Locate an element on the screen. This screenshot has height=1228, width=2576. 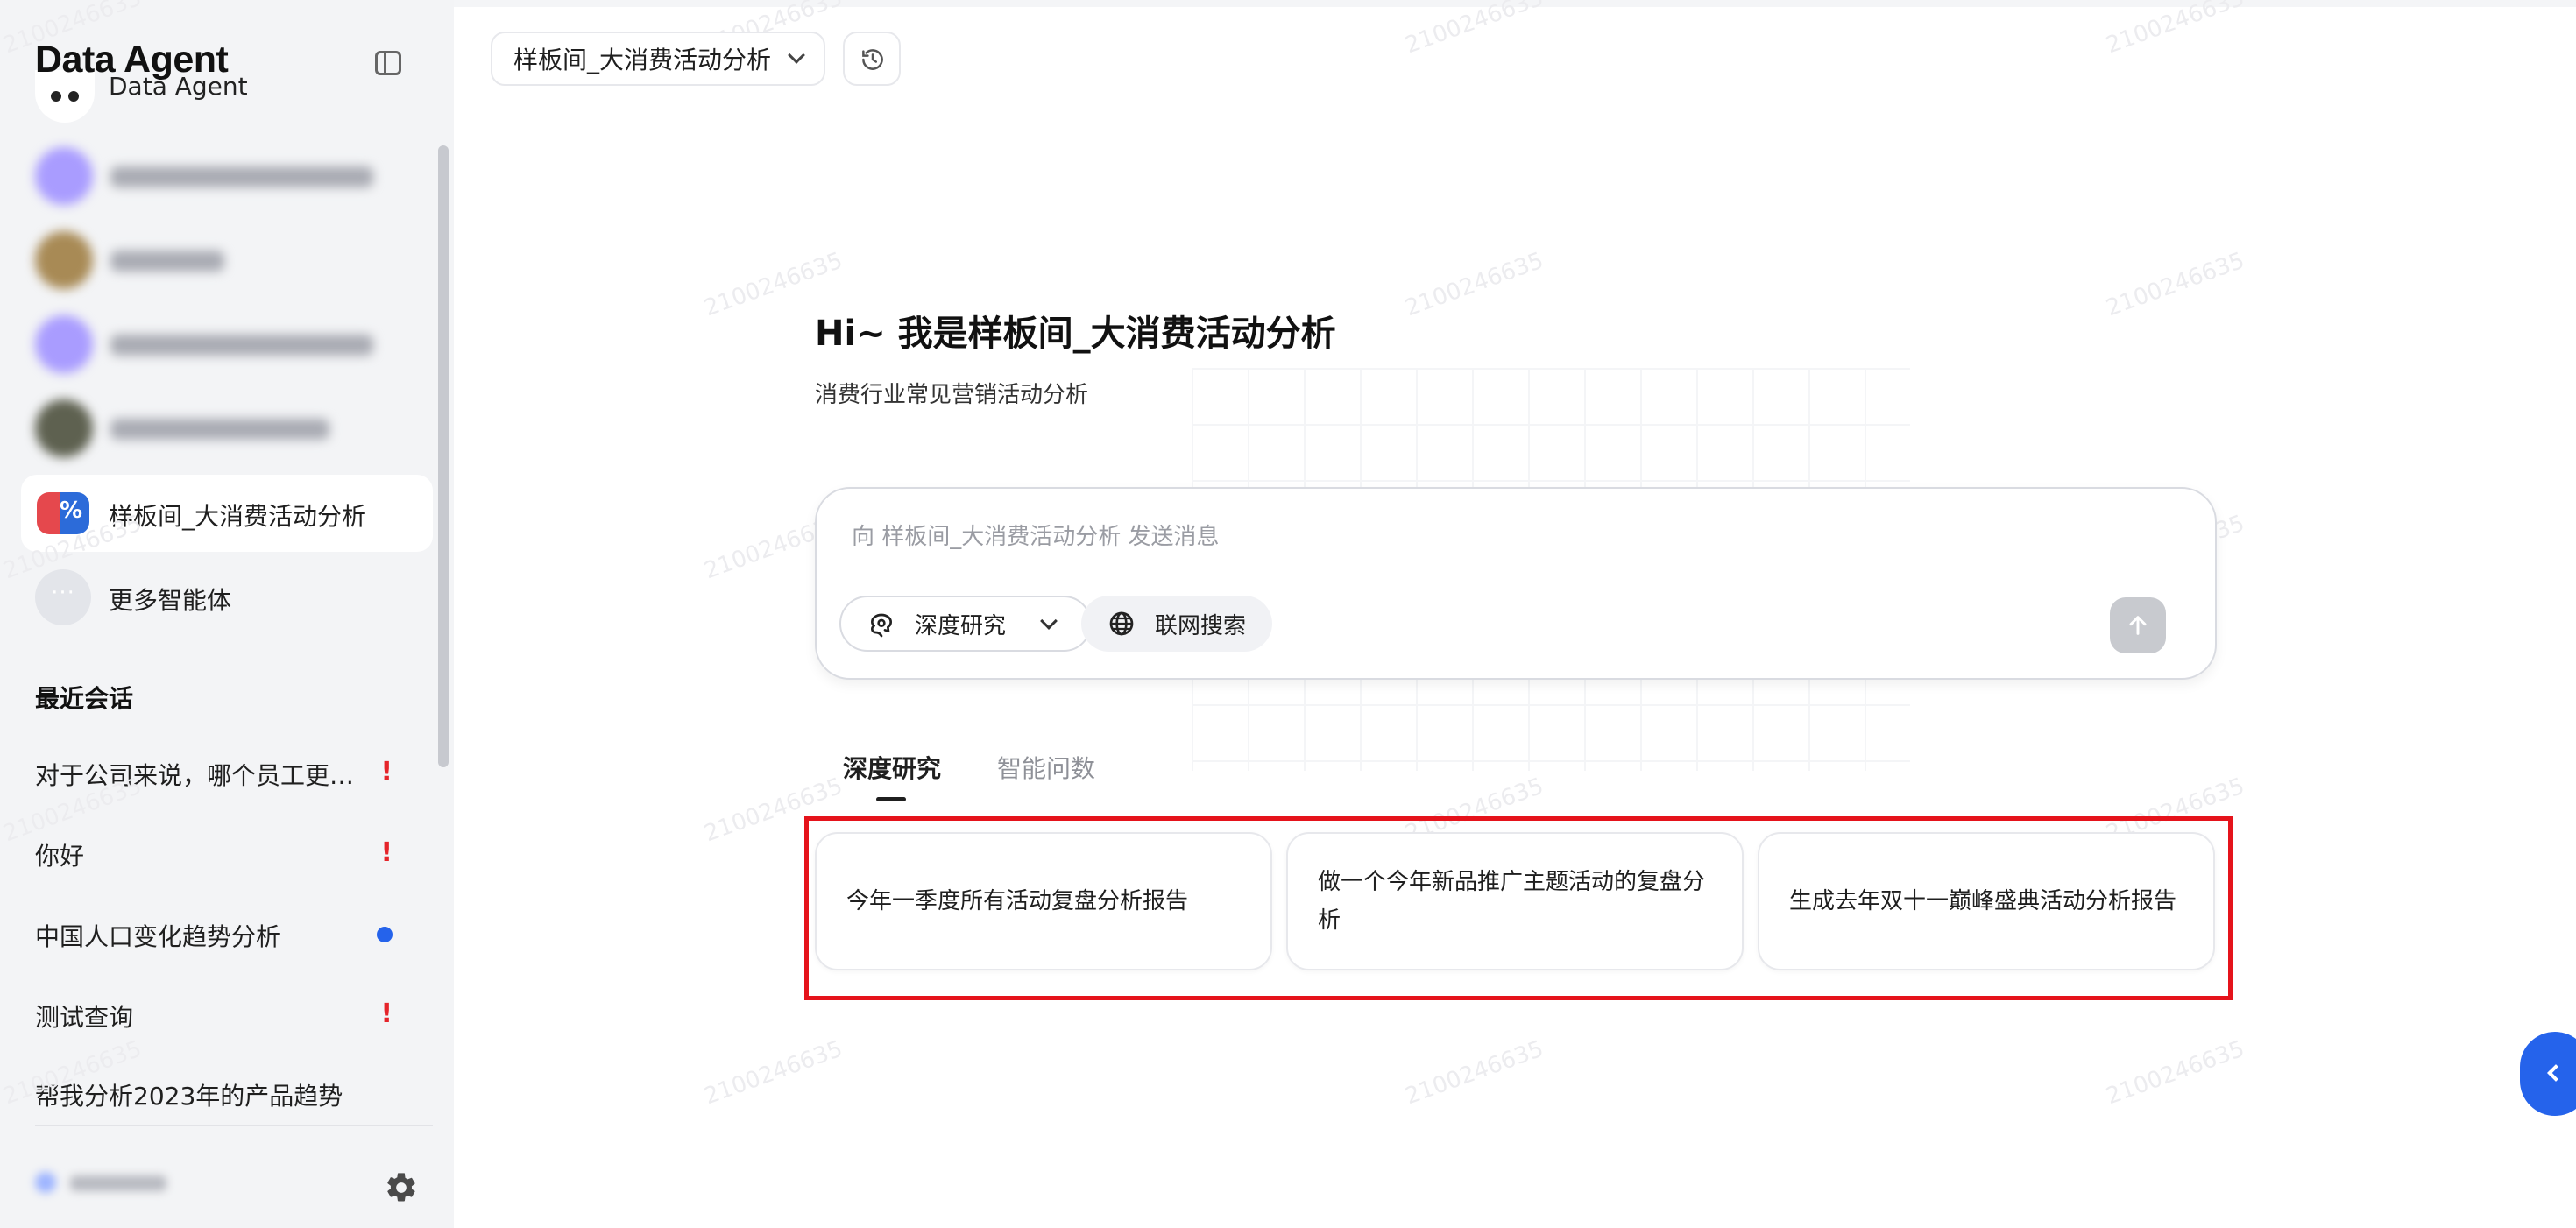
conversation-item: 对于公司来说，哪个员工更剧… ! is located at coordinates (223, 772).